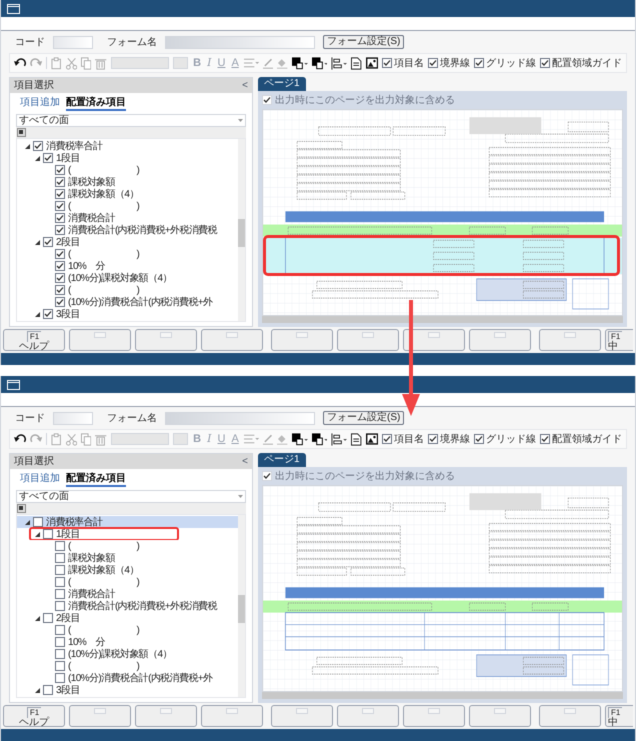 The image size is (636, 741). What do you see at coordinates (96, 480) in the screenshot?
I see `panel-tab: 配置済み項目` at bounding box center [96, 480].